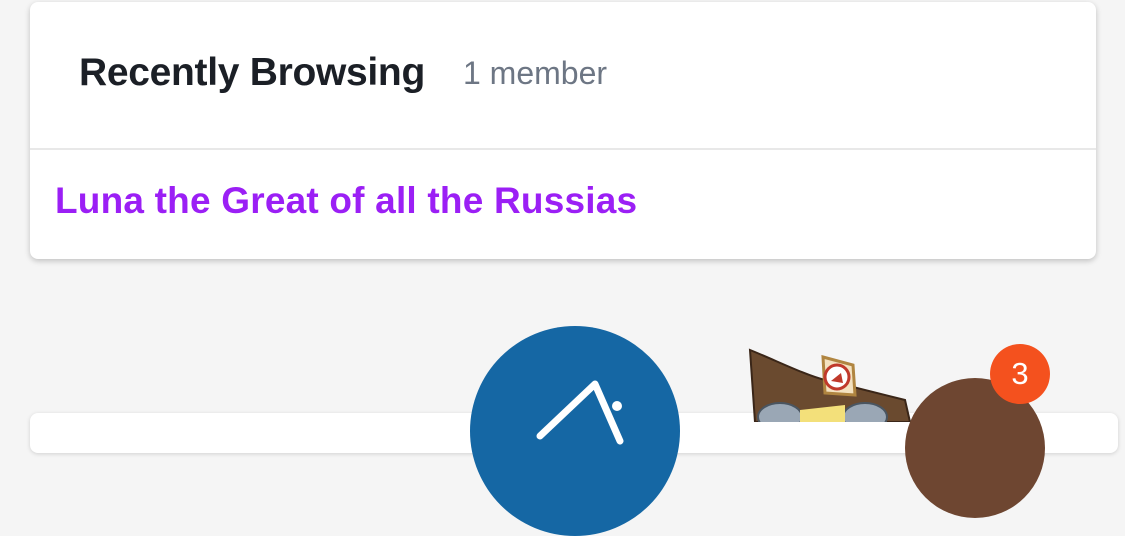 Image resolution: width=1125 pixels, height=536 pixels. What do you see at coordinates (346, 201) in the screenshot?
I see `member-link: Luna the Great of all the Russias` at bounding box center [346, 201].